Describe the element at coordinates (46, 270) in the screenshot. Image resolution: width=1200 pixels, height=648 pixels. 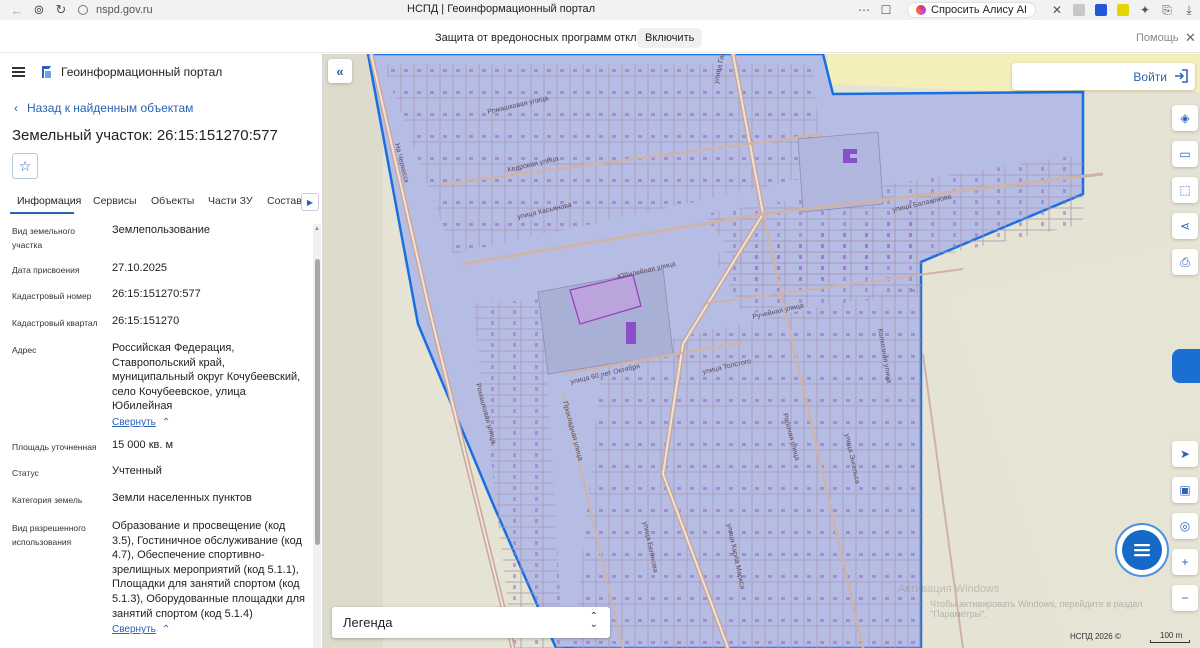
I see `field-label: Дата присвоения` at that location.